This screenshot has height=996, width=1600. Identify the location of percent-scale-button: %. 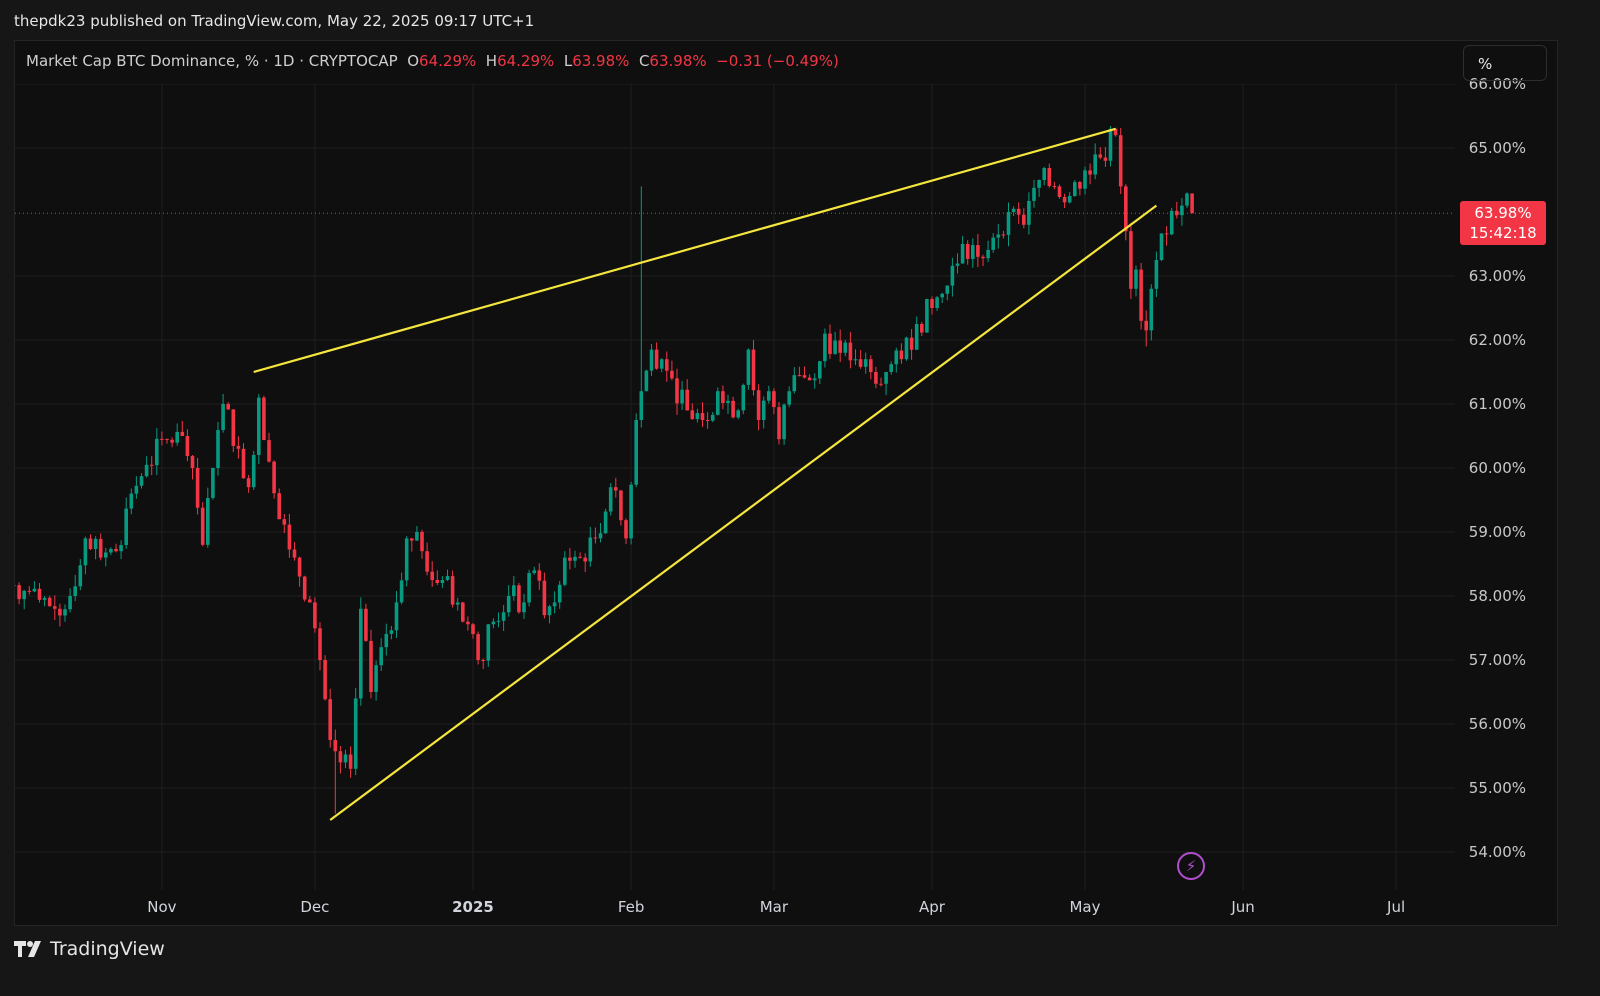
(1505, 63).